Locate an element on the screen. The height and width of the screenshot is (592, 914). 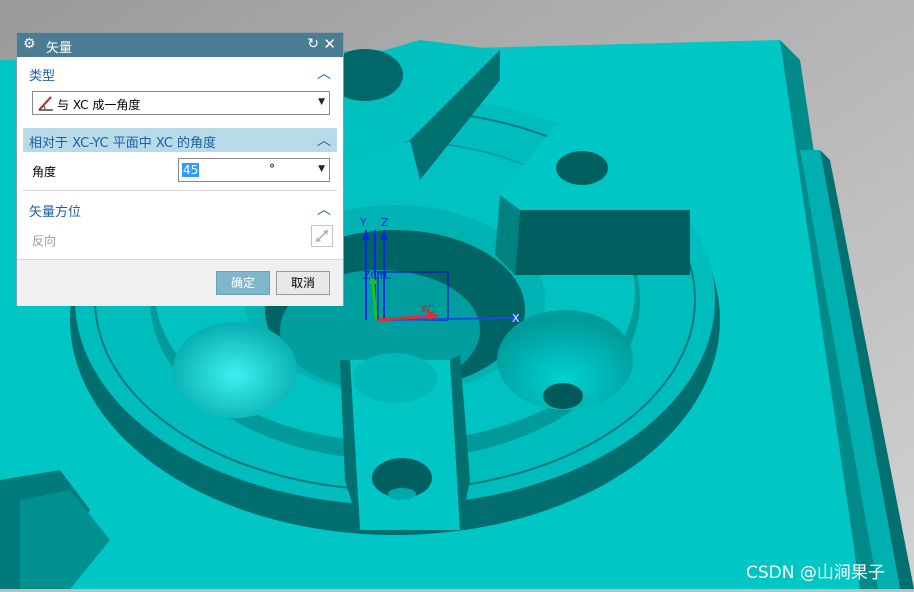
cancel-button: 取消 is located at coordinates (303, 283).